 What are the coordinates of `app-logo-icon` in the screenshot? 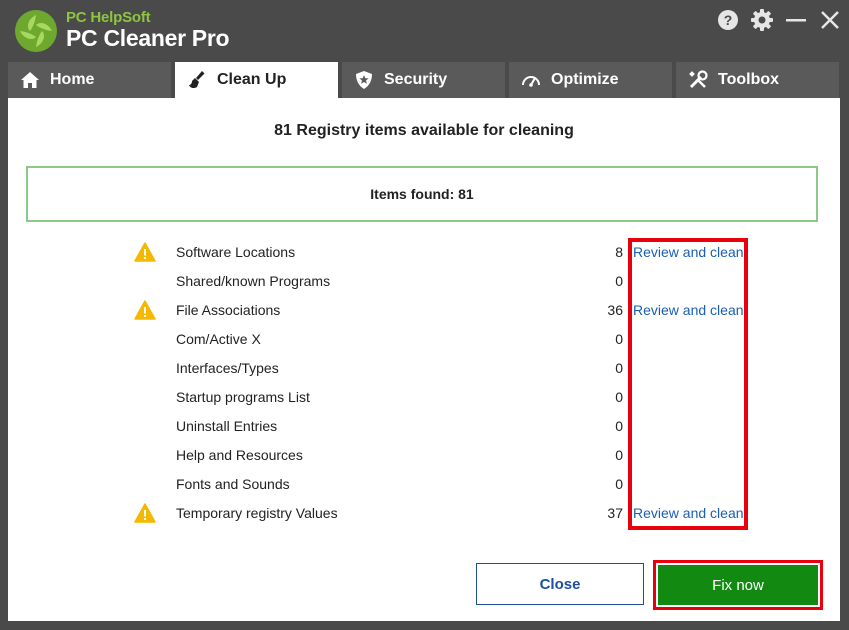 It's located at (36, 31).